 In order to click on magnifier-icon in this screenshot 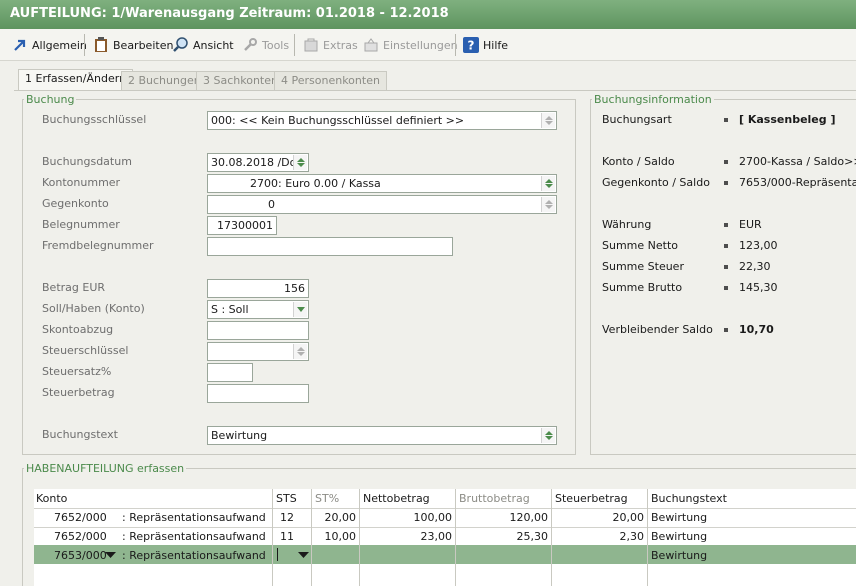, I will do `click(181, 45)`.